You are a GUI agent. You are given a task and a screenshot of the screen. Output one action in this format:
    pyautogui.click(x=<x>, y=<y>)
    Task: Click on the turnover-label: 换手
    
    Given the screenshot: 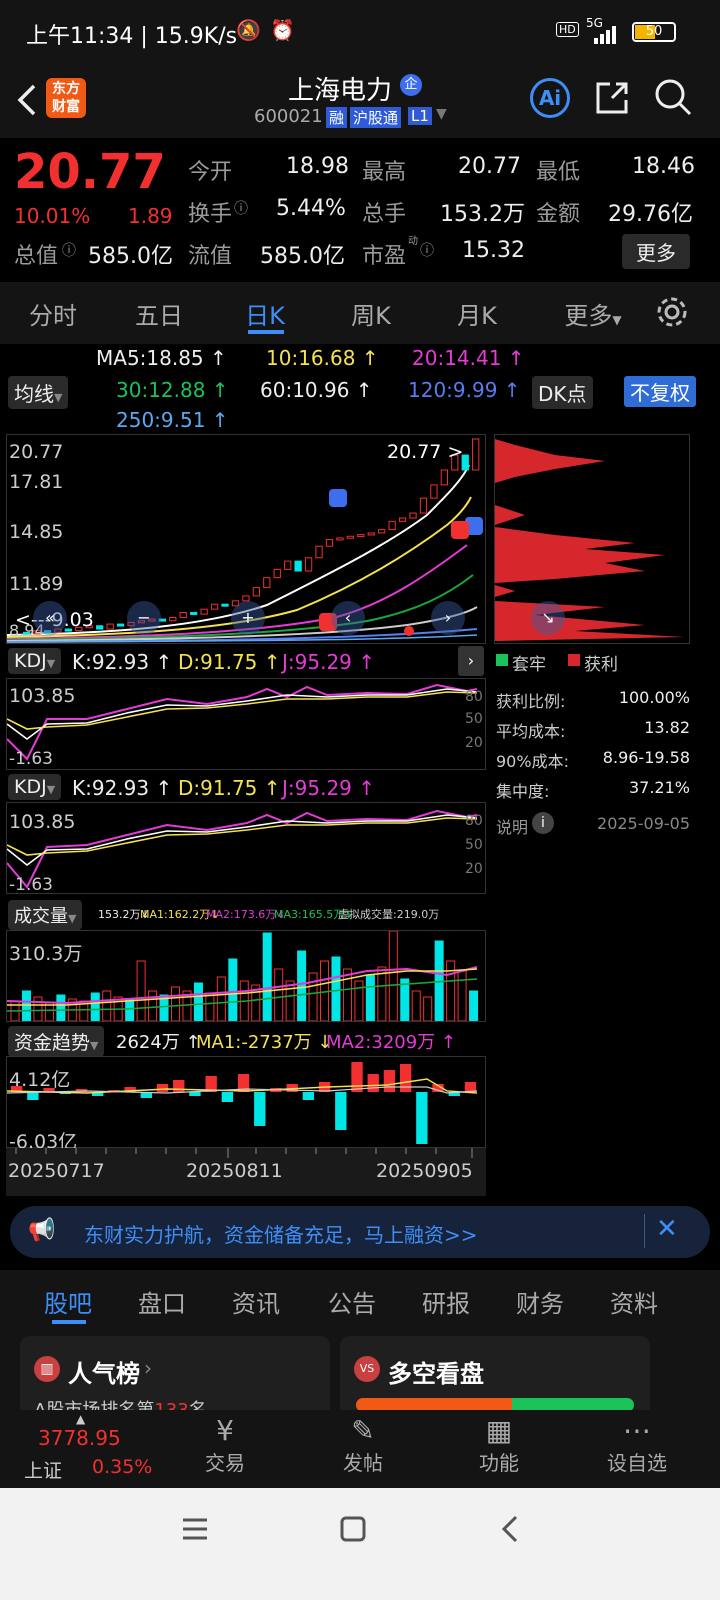 What is the action you would take?
    pyautogui.click(x=210, y=214)
    